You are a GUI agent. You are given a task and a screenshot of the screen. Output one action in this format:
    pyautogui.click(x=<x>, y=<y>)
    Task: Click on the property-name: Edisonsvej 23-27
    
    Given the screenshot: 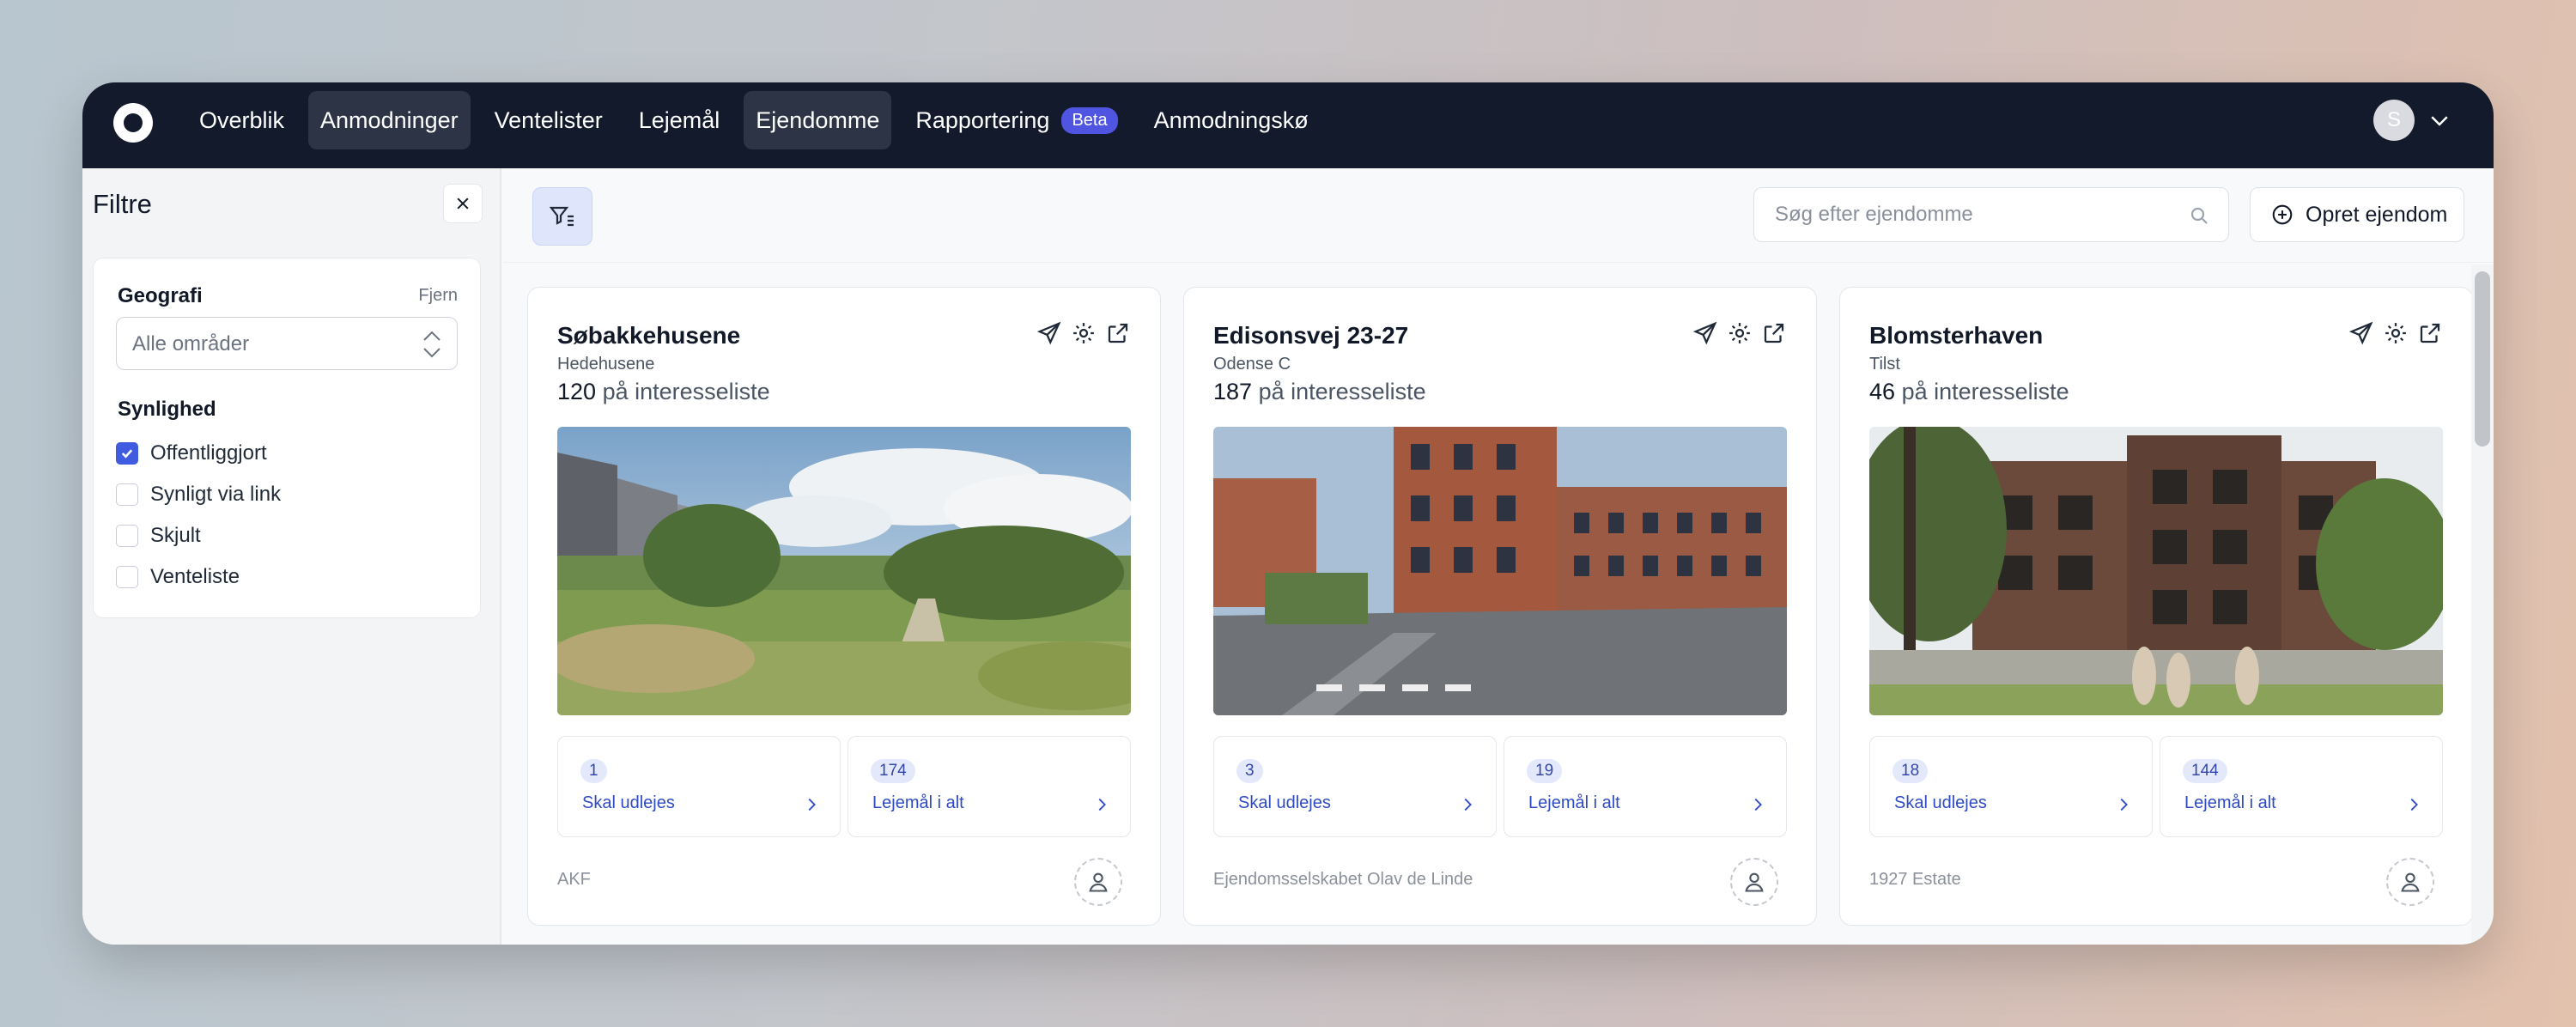 What is the action you would take?
    pyautogui.click(x=1311, y=336)
    